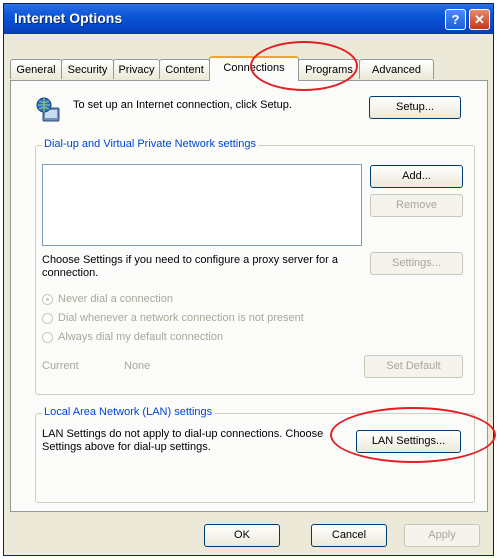 The width and height of the screenshot is (497, 559). I want to click on tab-advanced: Advanced, so click(396, 69).